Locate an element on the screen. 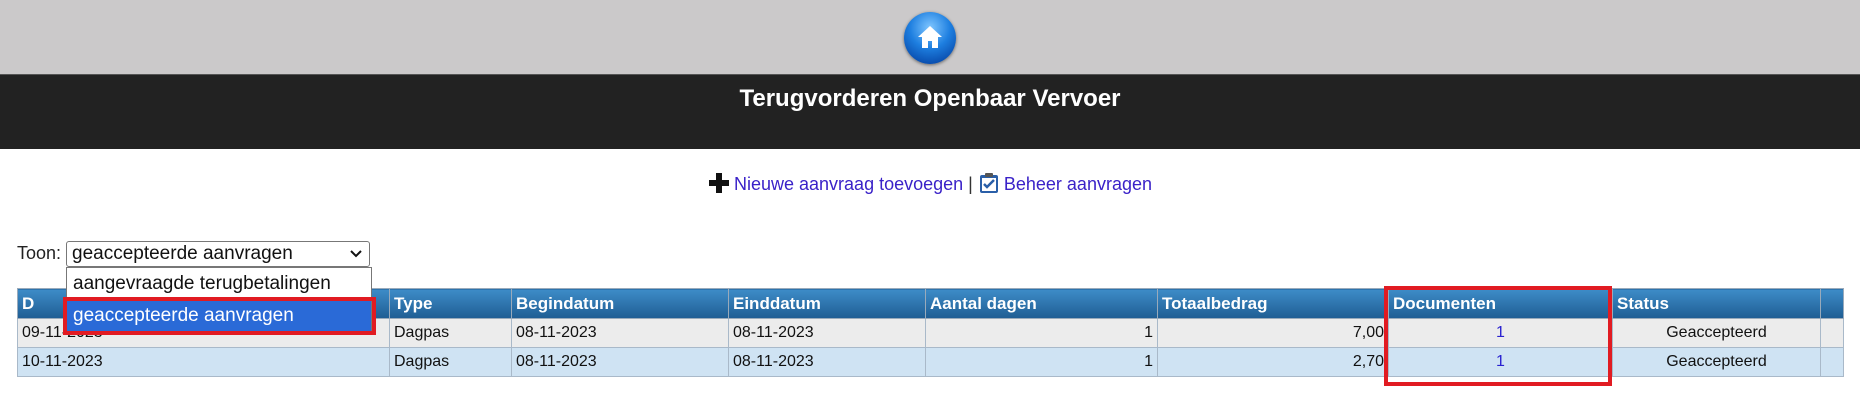  cell-date: 10-11-2023 is located at coordinates (203, 362).